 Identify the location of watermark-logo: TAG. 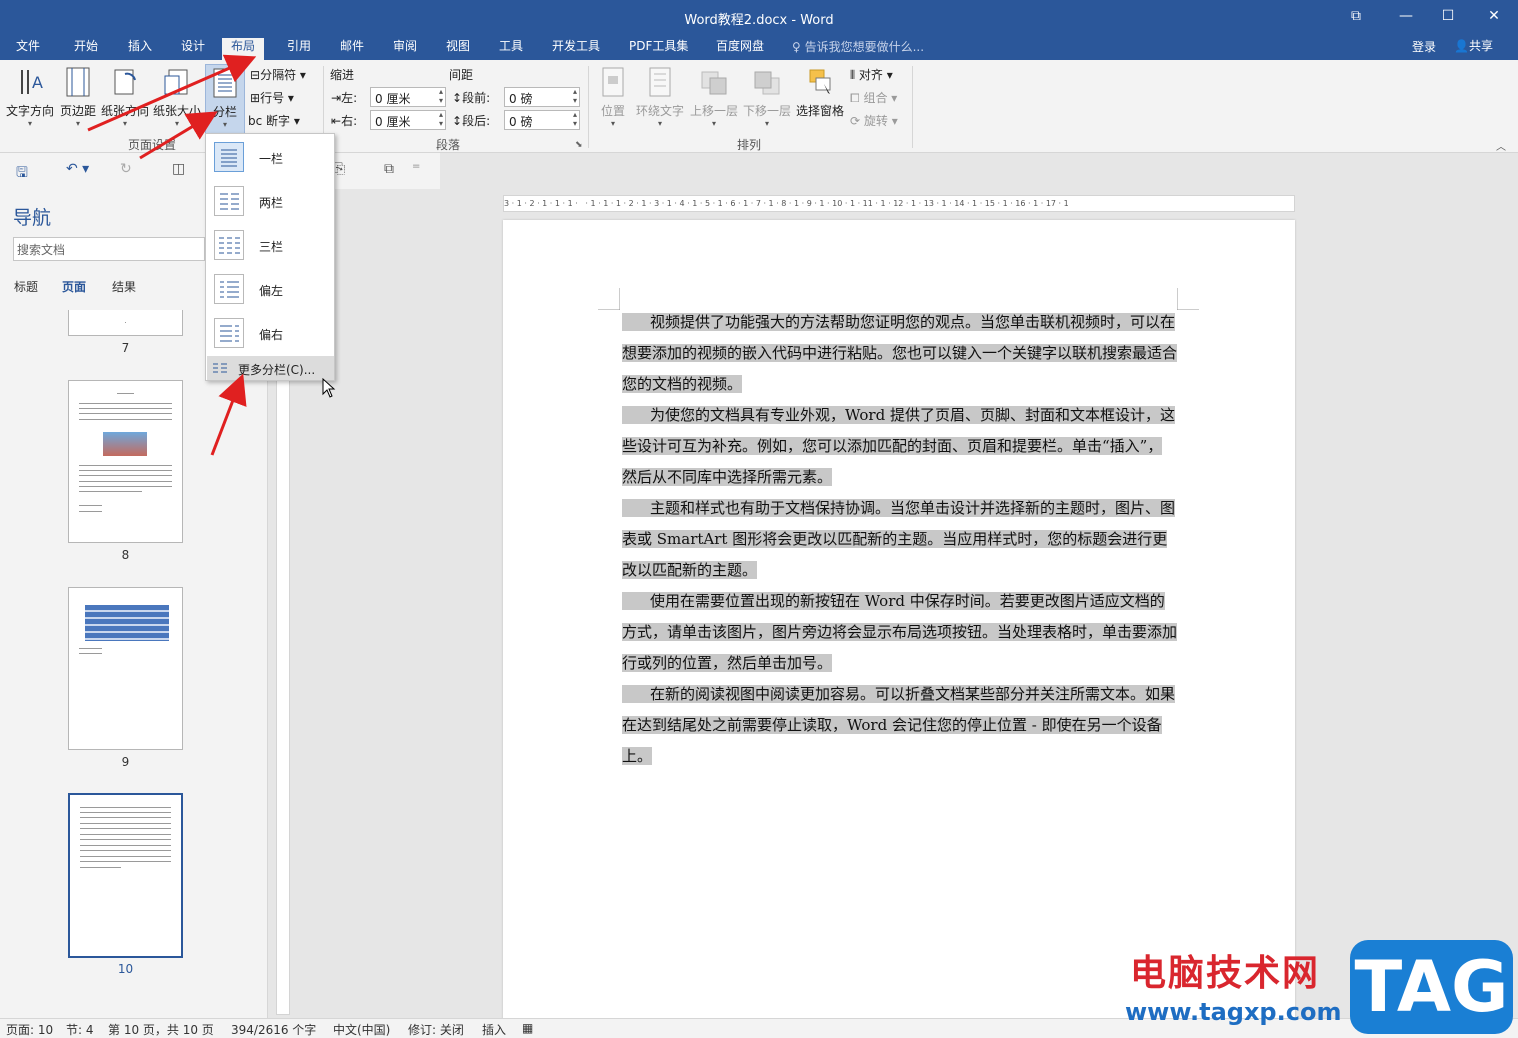
(1431, 987).